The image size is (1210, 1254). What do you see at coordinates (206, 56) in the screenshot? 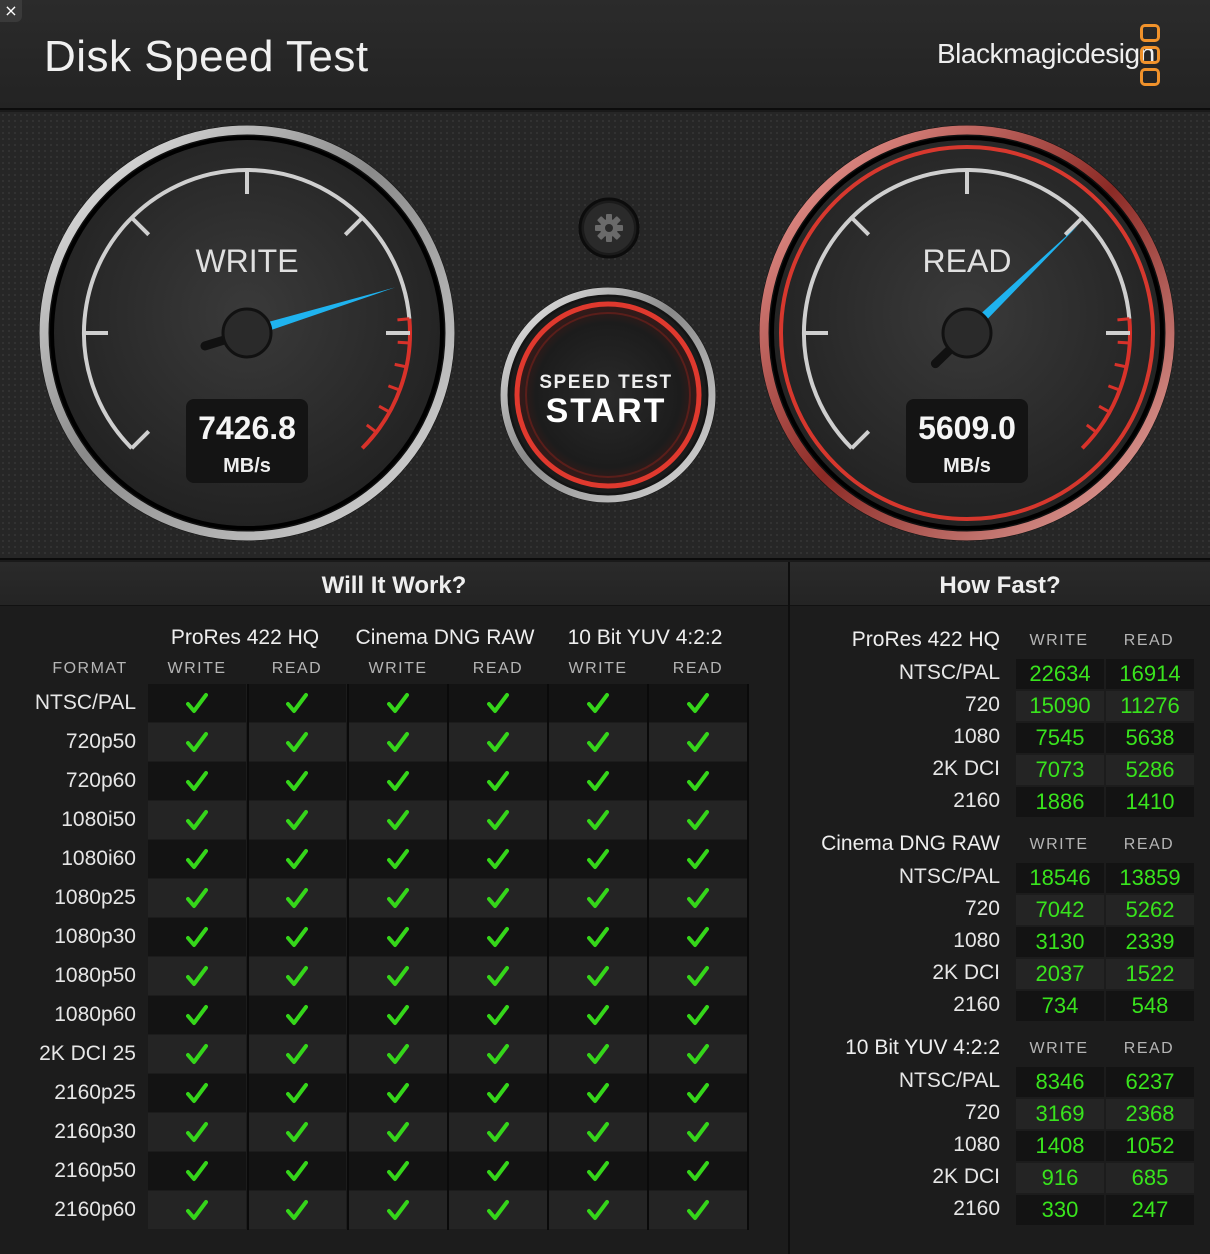
I see `app-title: Disk Speed Test` at bounding box center [206, 56].